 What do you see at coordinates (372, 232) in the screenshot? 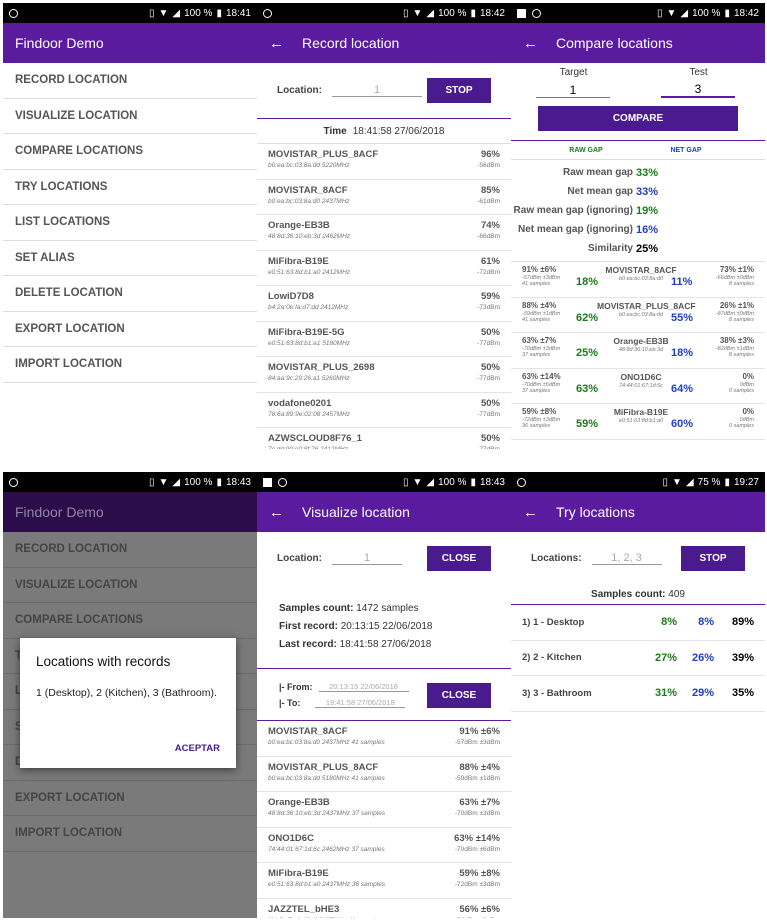
I see `network-info: Orange-EB3B 48:8d:36:10:eb:3d 2462MHz` at bounding box center [372, 232].